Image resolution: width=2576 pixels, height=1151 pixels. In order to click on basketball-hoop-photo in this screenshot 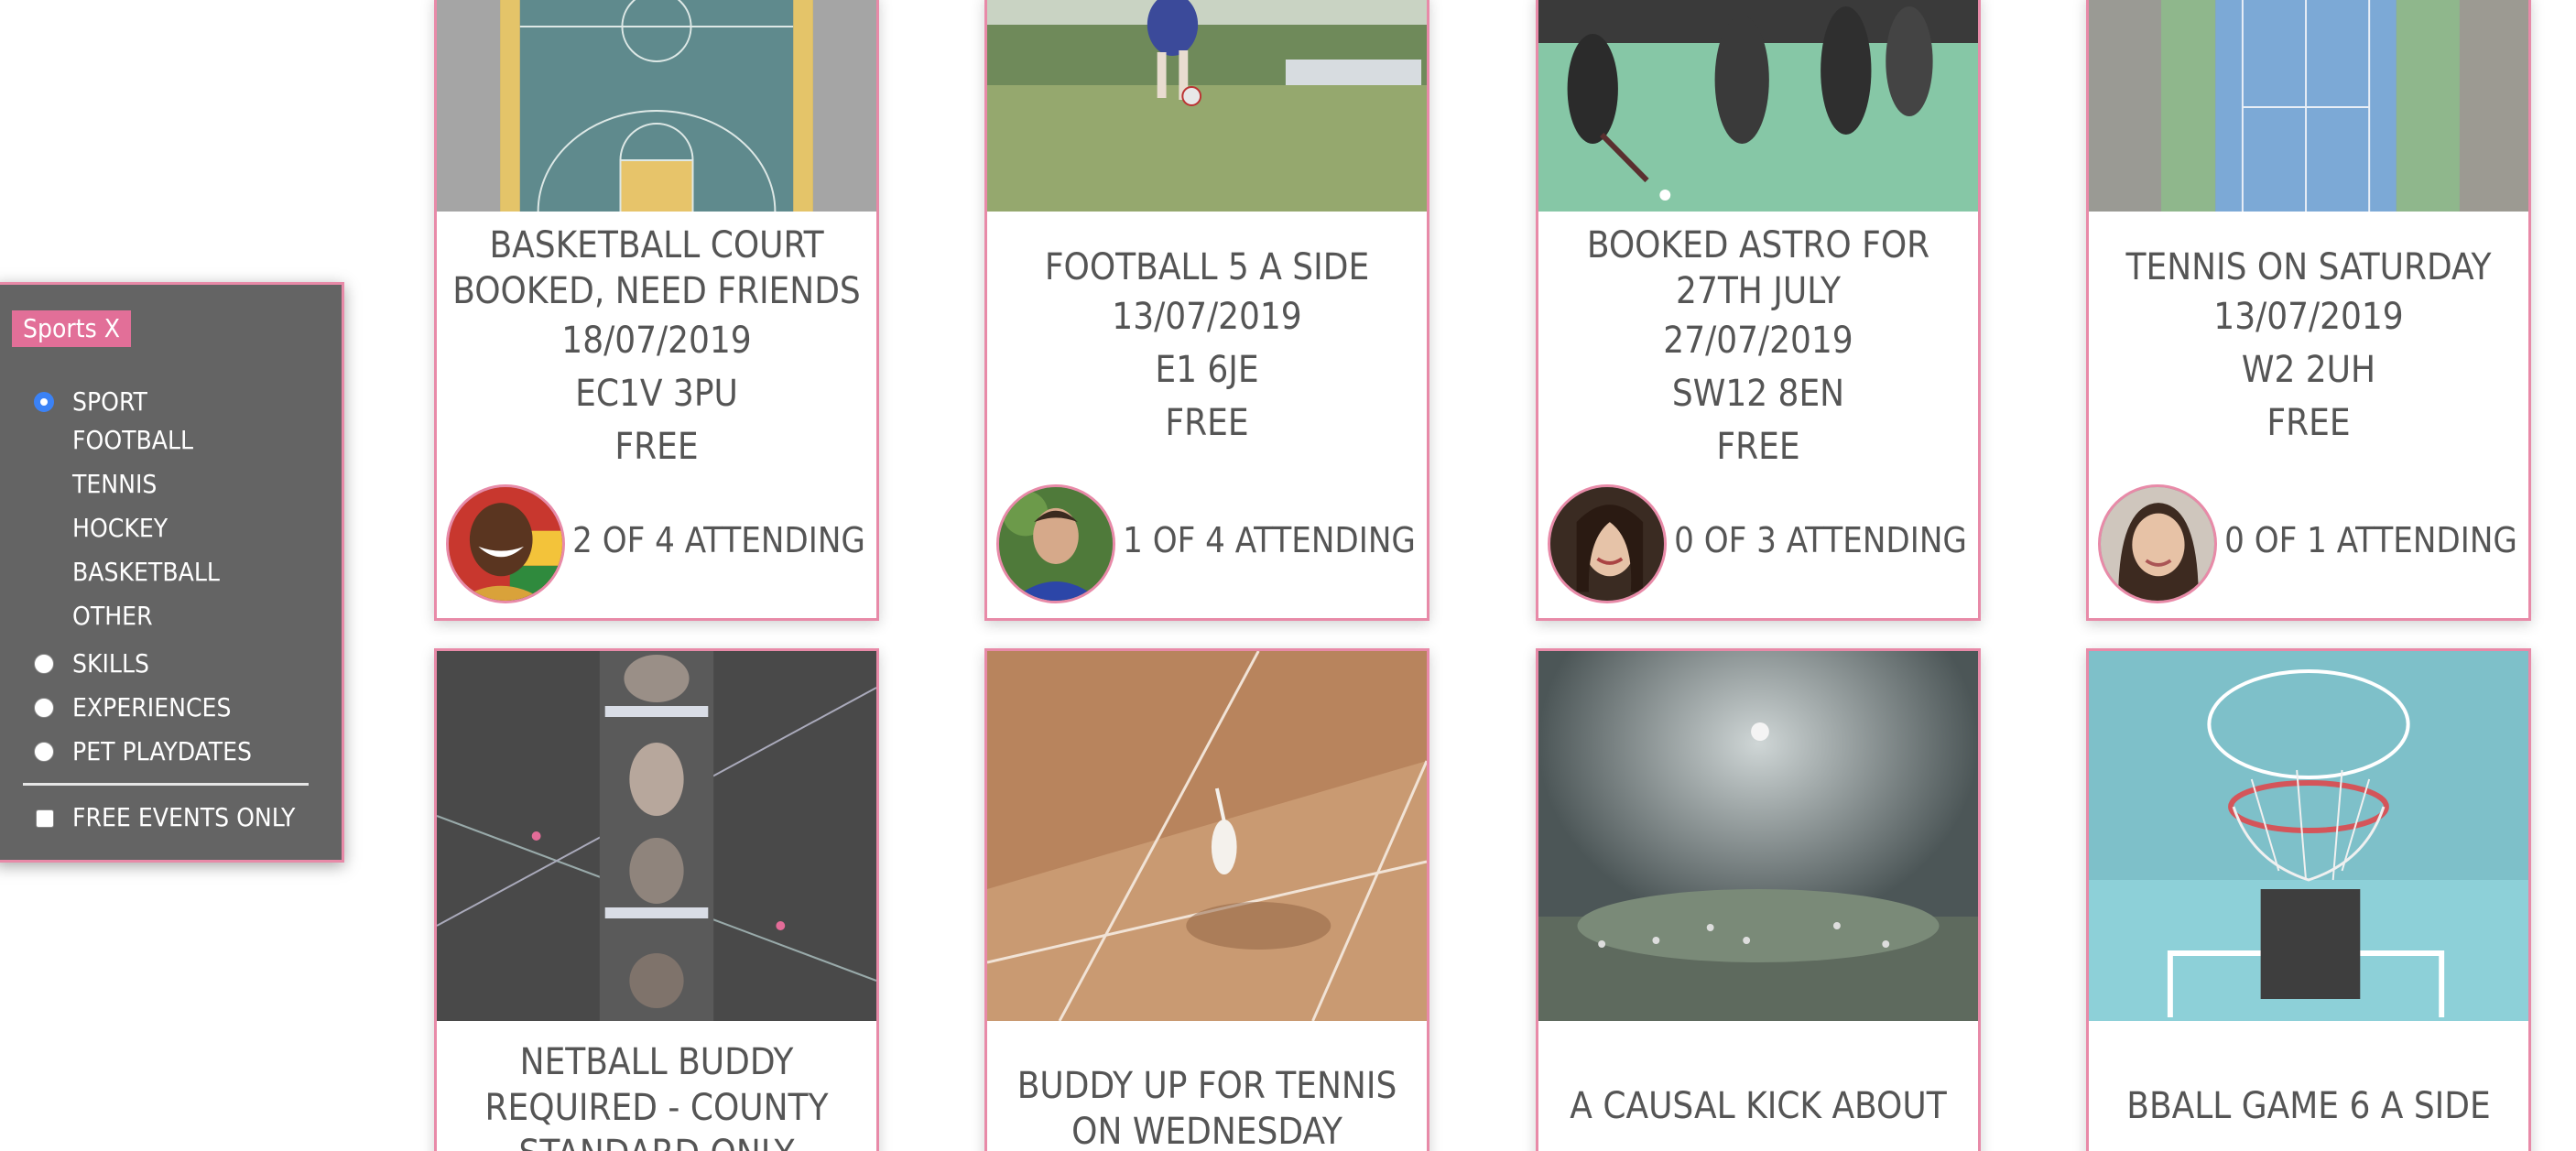, I will do `click(2308, 836)`.